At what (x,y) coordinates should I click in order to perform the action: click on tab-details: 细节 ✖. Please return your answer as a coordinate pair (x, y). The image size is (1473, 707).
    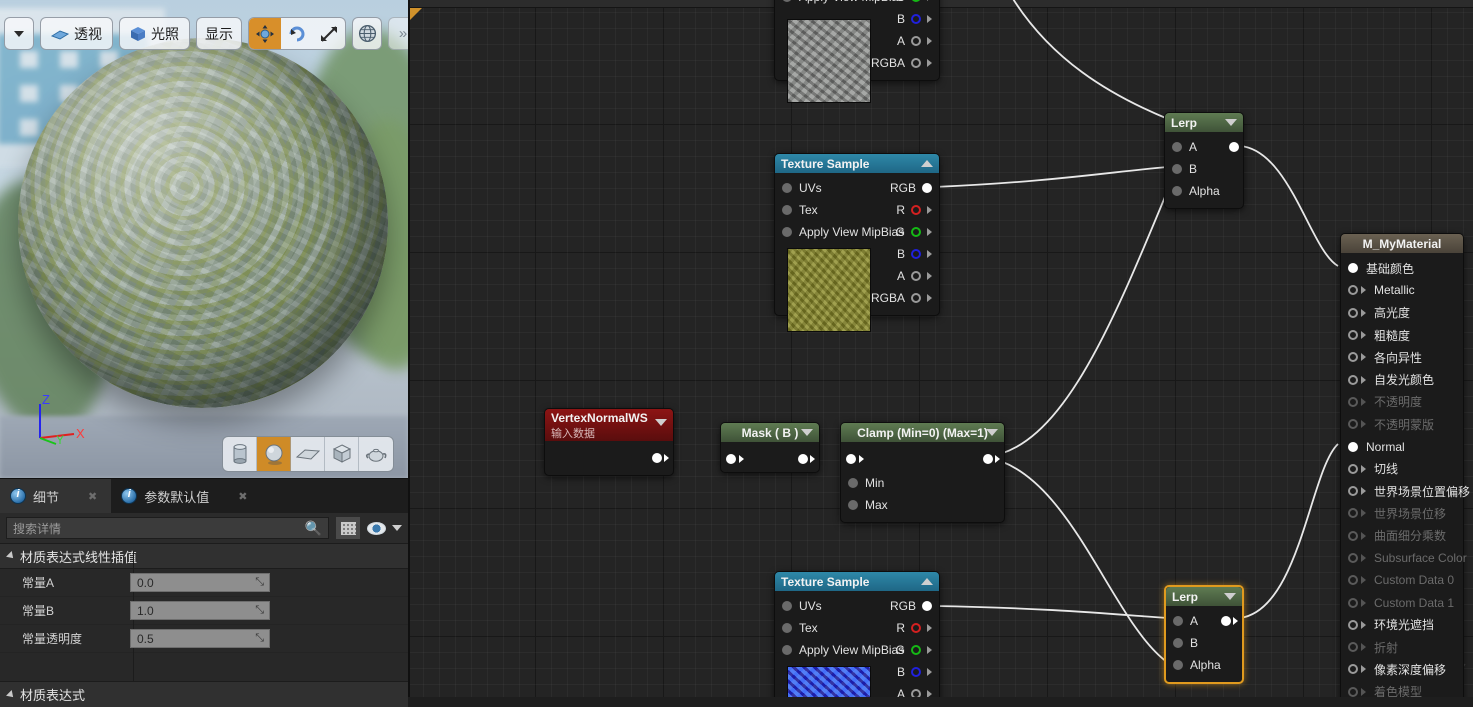
    Looking at the image, I should click on (56, 496).